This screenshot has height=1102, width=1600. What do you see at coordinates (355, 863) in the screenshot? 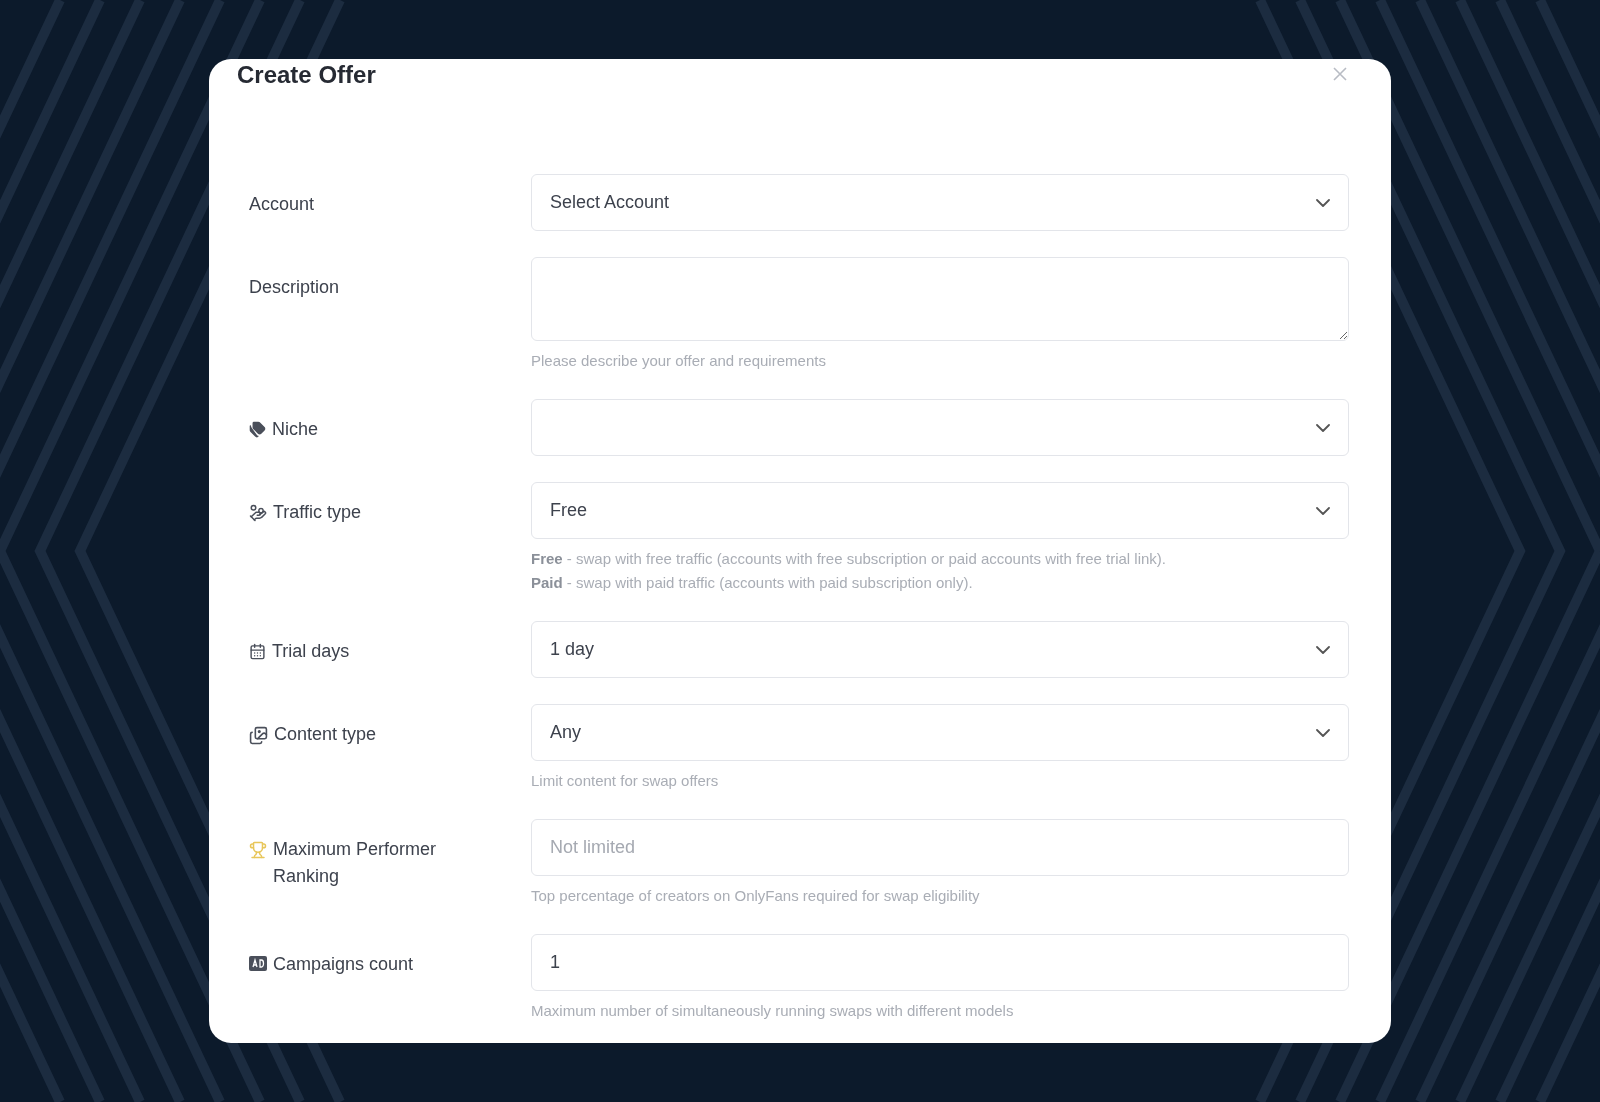
I see `field-label: Maximum Performer Ranking` at bounding box center [355, 863].